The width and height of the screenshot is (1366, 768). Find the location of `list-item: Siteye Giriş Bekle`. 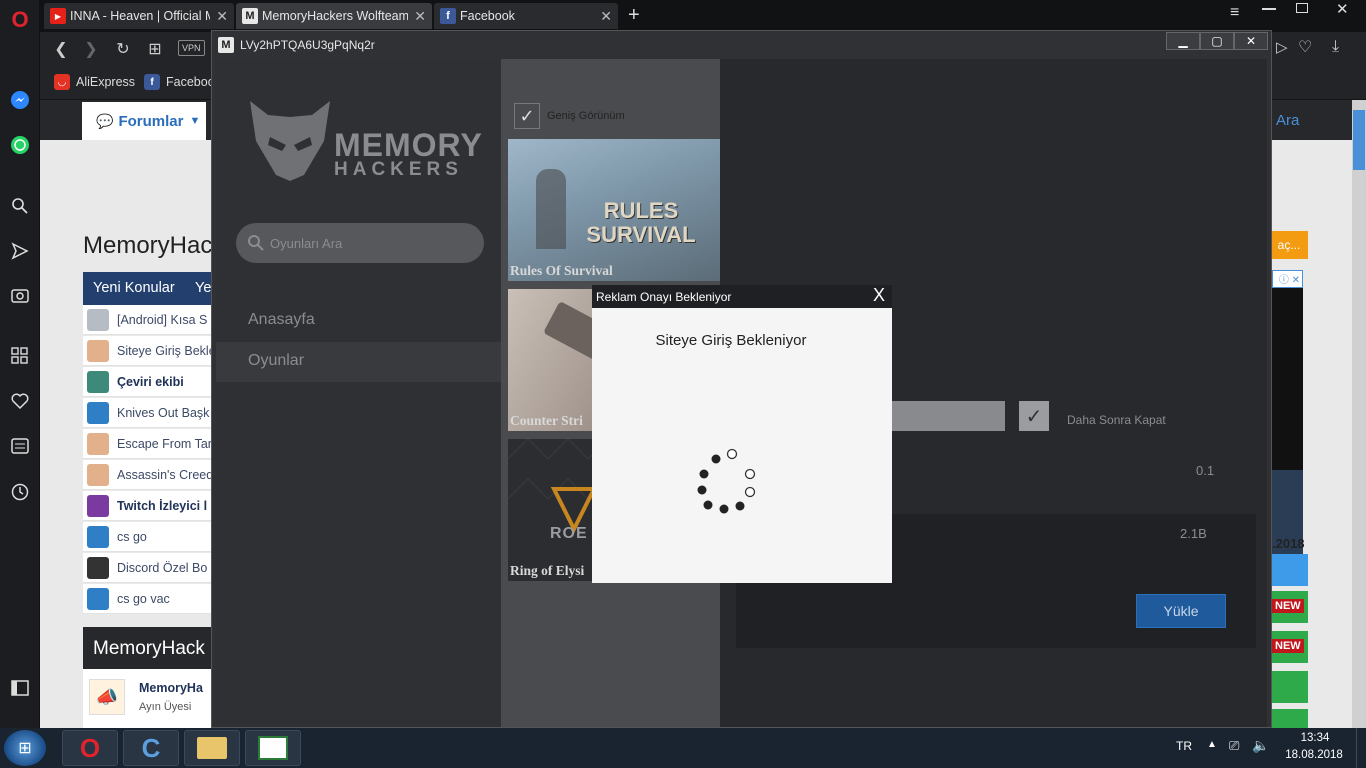

list-item: Siteye Giriş Bekle is located at coordinates (147, 351).